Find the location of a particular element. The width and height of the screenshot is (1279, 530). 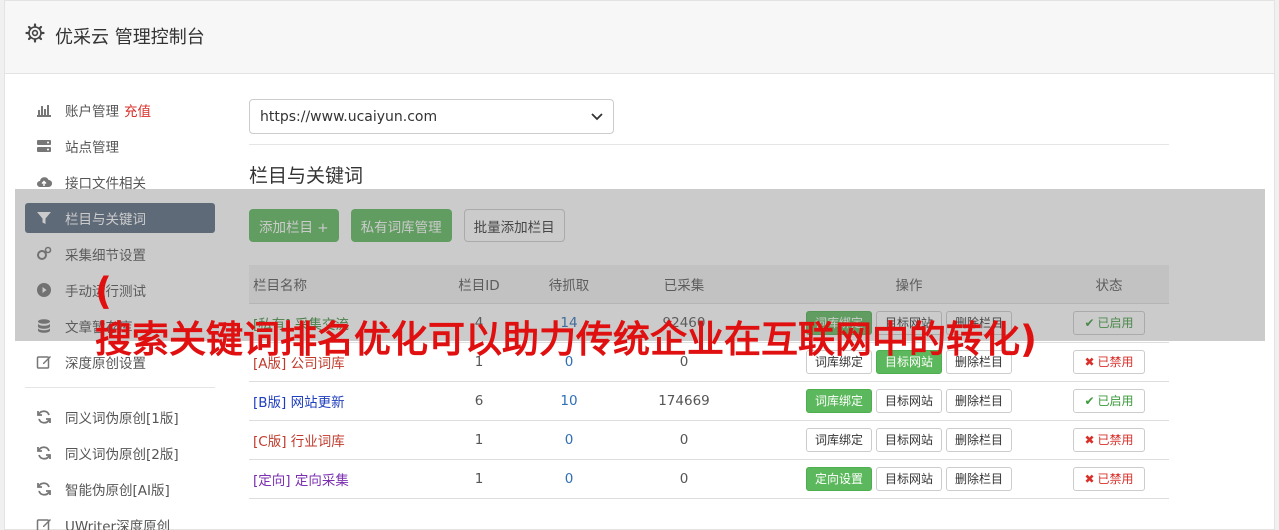

column-name-cell: [C版] 行业词库 is located at coordinates (334, 440).